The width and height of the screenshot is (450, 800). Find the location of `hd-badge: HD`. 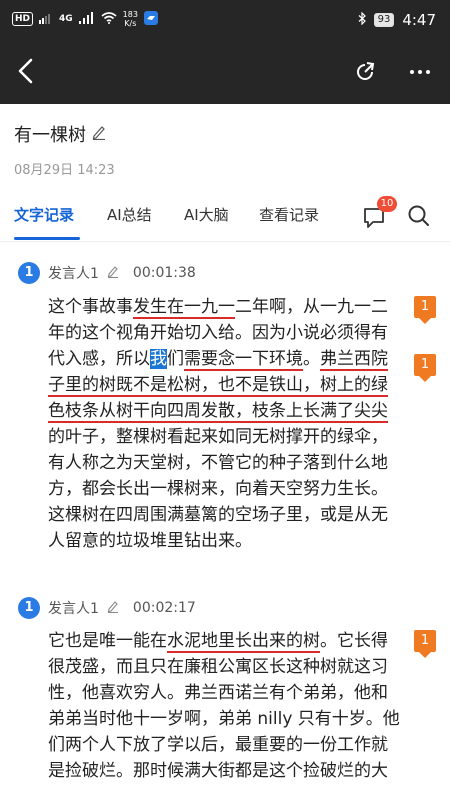

hd-badge: HD is located at coordinates (23, 19).